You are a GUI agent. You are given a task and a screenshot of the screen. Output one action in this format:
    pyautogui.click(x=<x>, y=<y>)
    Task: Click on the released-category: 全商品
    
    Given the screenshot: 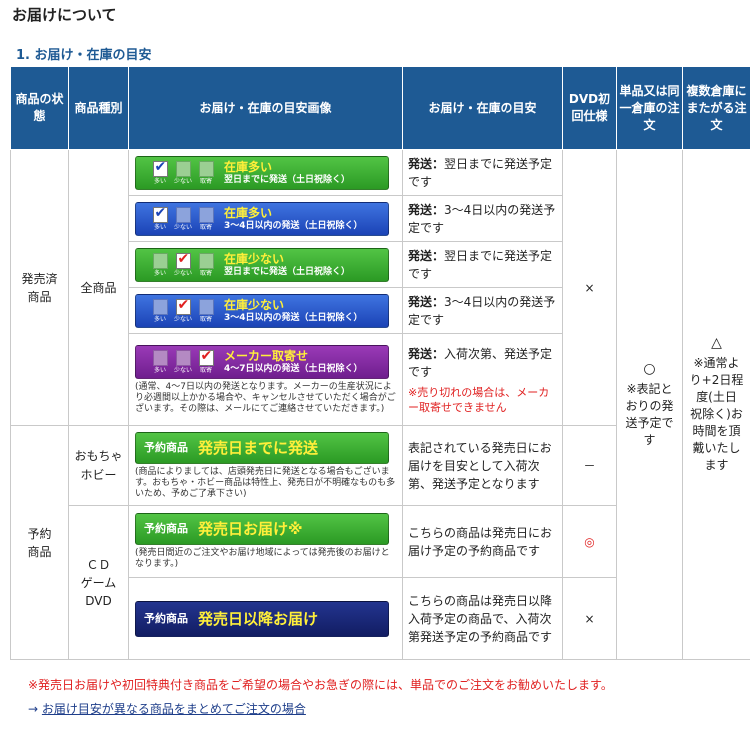 What is the action you would take?
    pyautogui.click(x=98, y=287)
    